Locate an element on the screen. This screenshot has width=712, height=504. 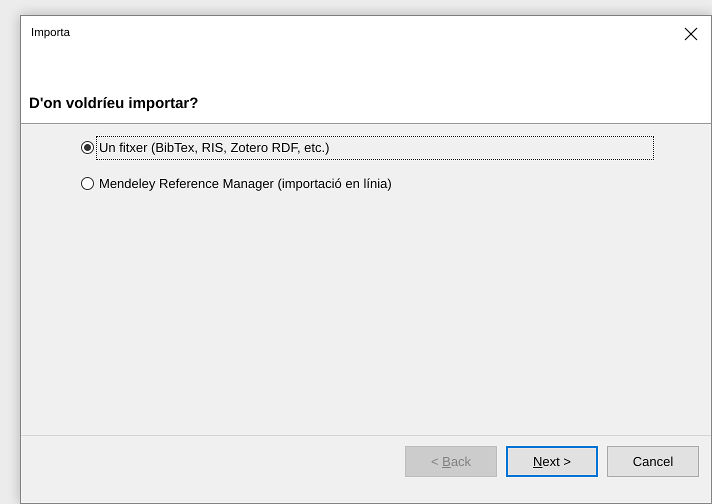
cancel-button: Cancel is located at coordinates (653, 461).